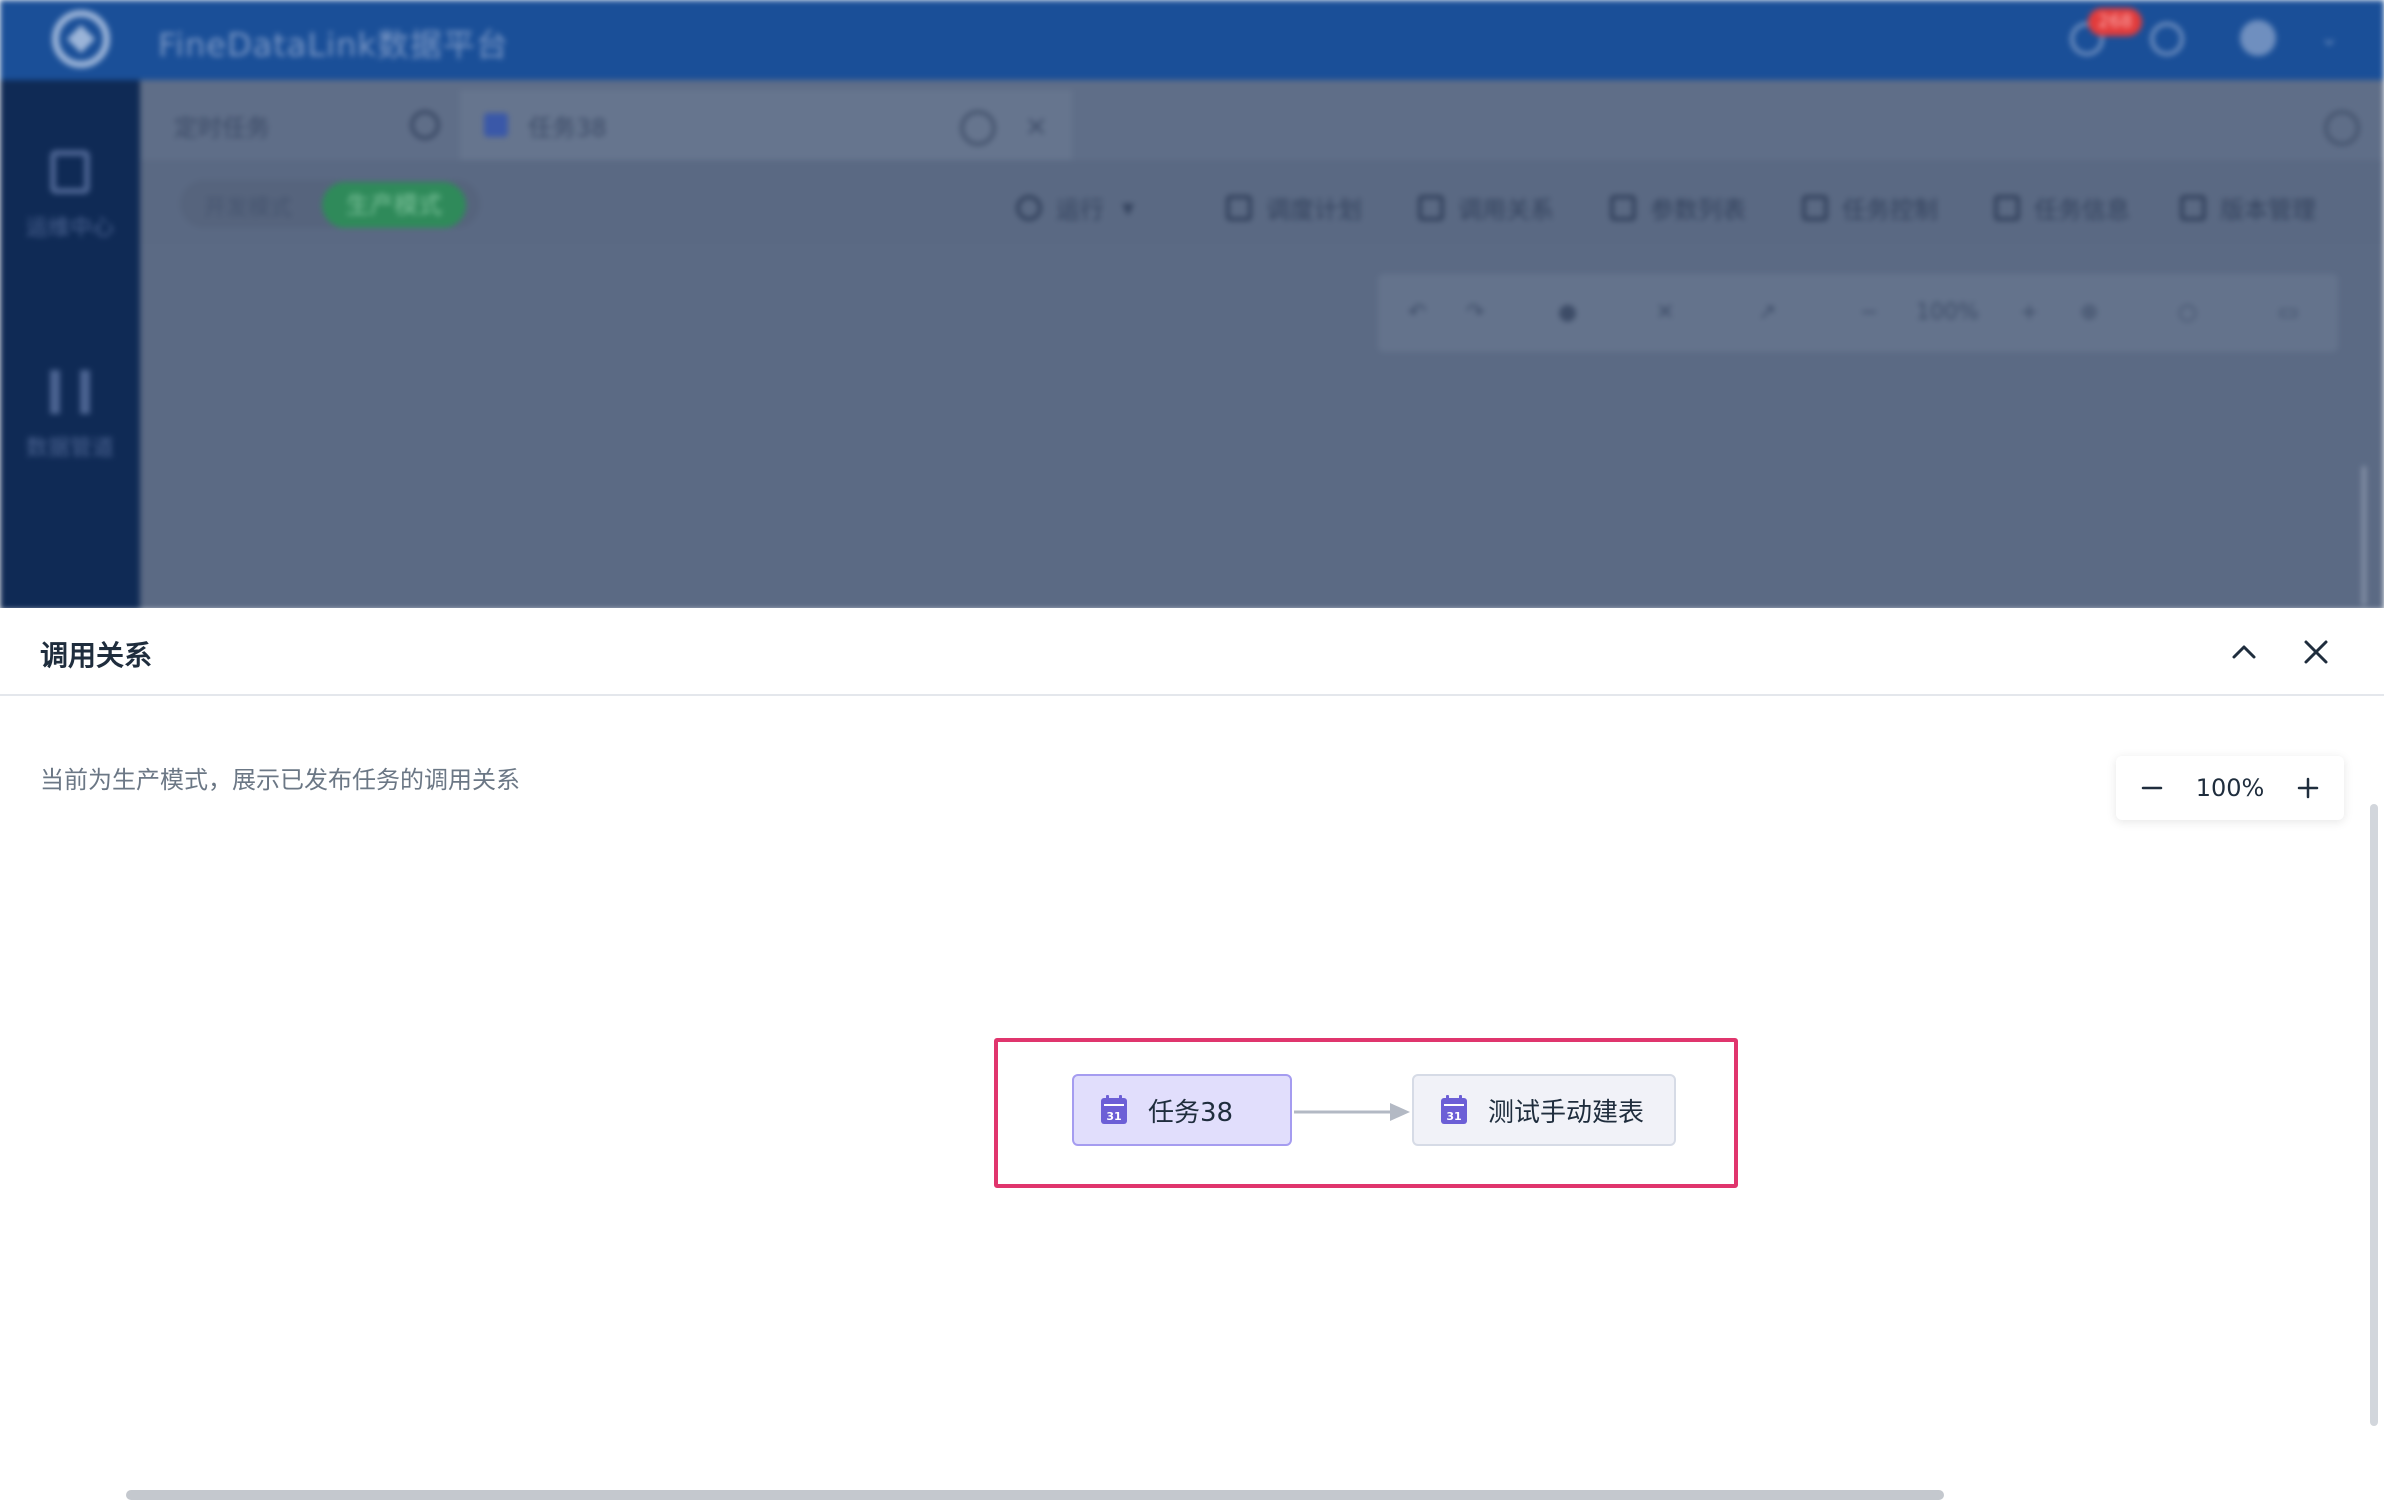 This screenshot has height=1508, width=2384. Describe the element at coordinates (1191, 1112) in the screenshot. I see `node-label: 任务38` at that location.